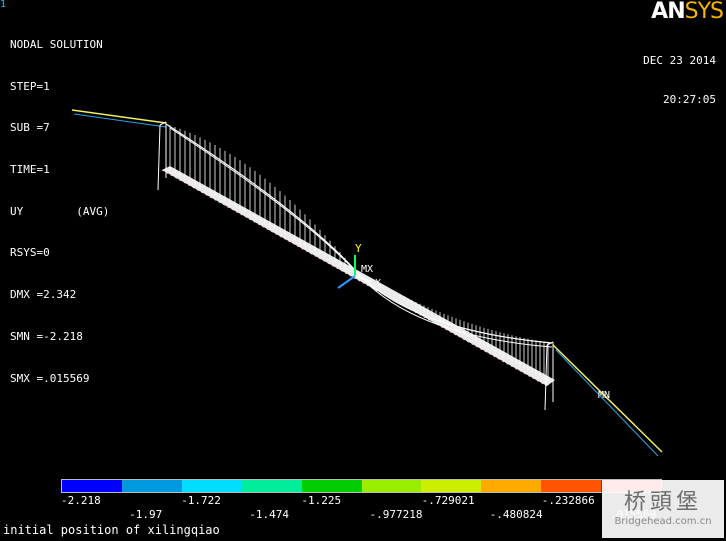 This screenshot has height=541, width=726. Describe the element at coordinates (81, 500) in the screenshot. I see `legend-label: -2.218` at that location.